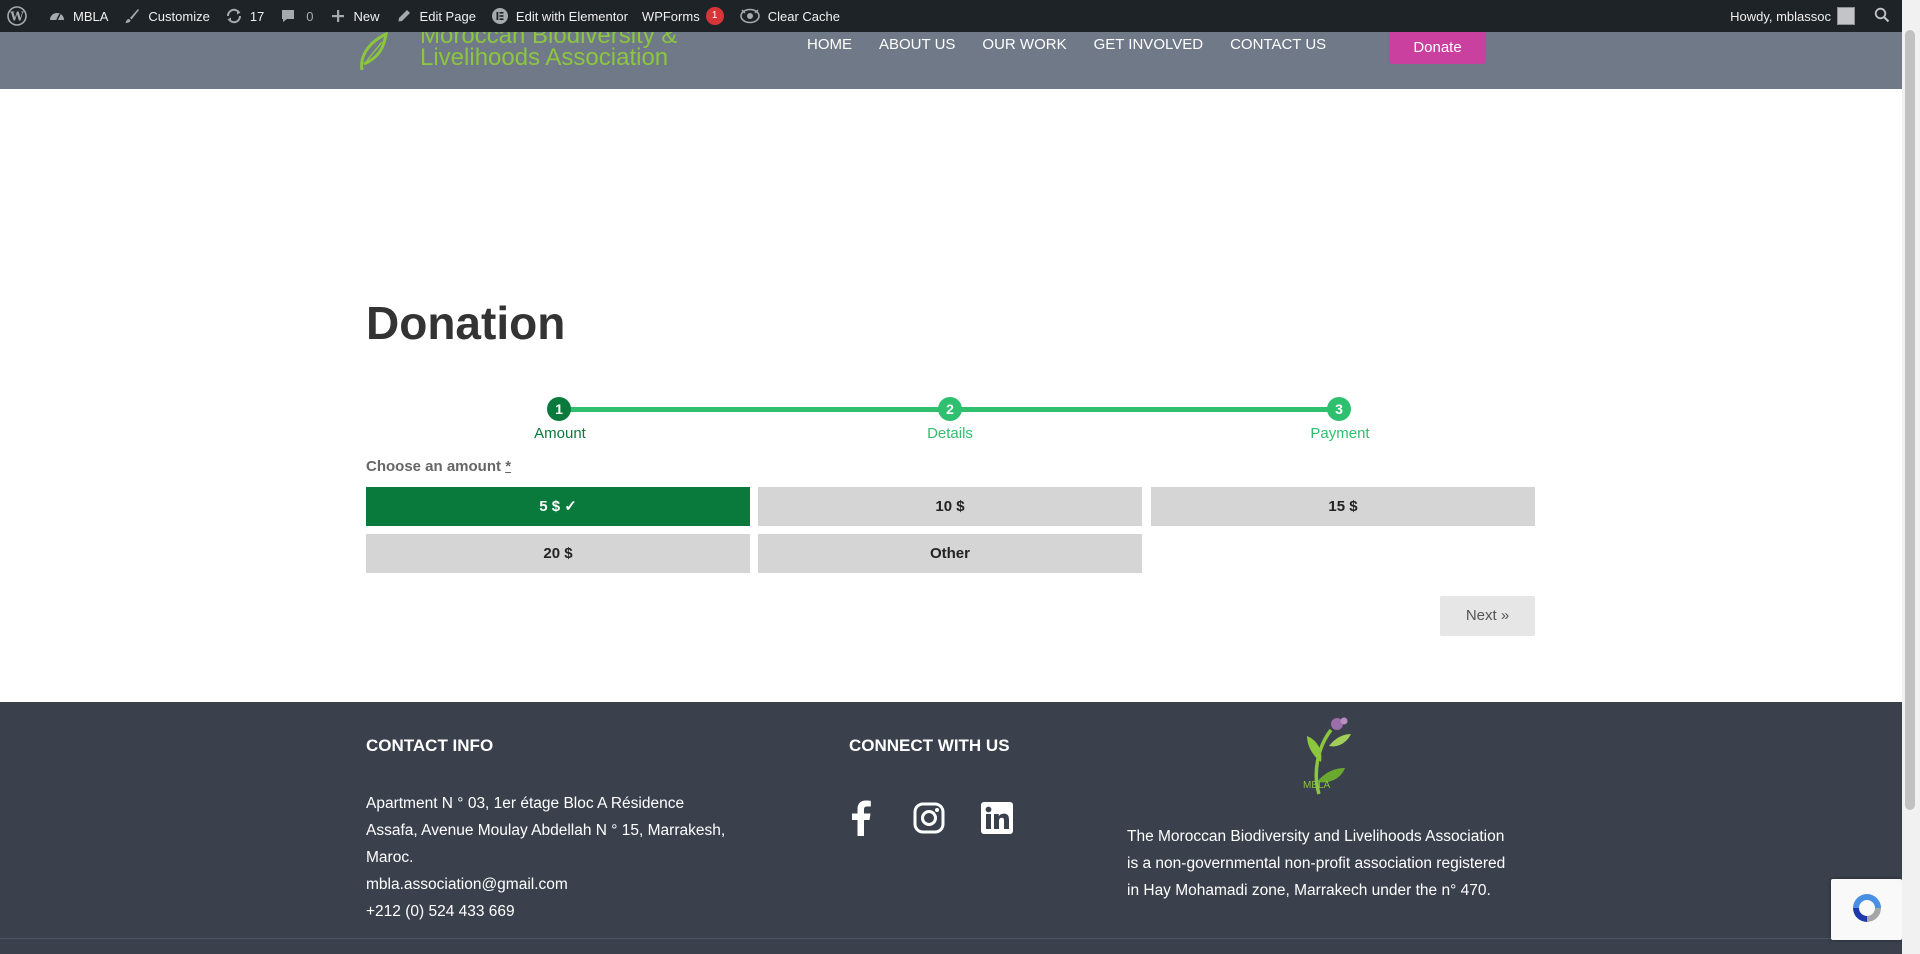 The width and height of the screenshot is (1920, 954). I want to click on avatar, so click(1846, 16).